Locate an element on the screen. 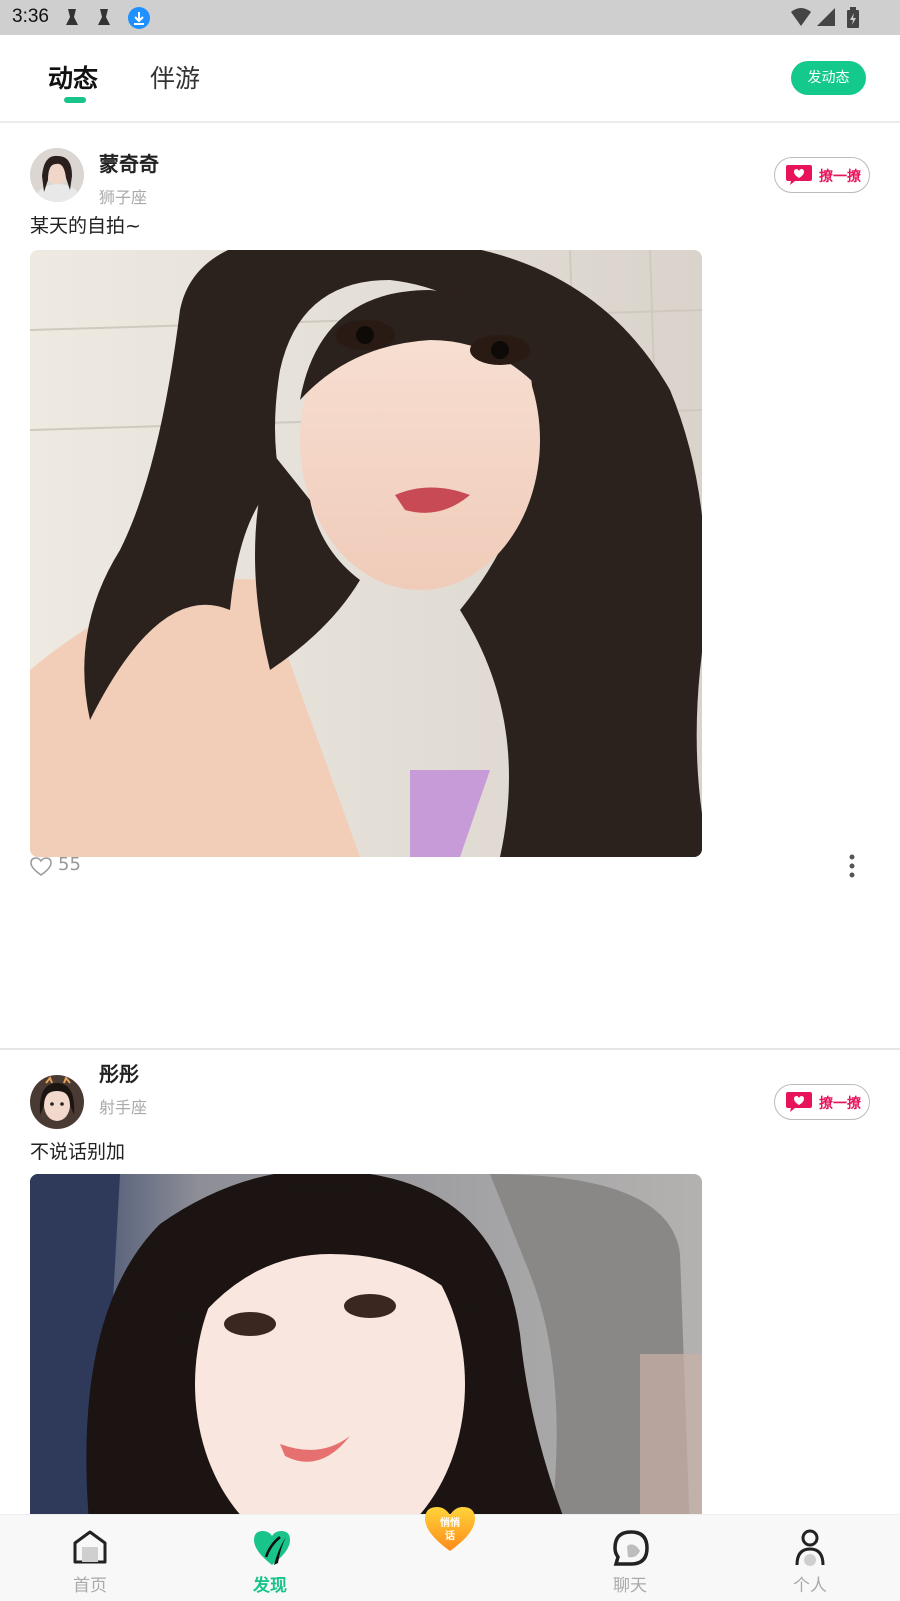 The width and height of the screenshot is (900, 1601). nav-item-discover: 发现 is located at coordinates (270, 1558).